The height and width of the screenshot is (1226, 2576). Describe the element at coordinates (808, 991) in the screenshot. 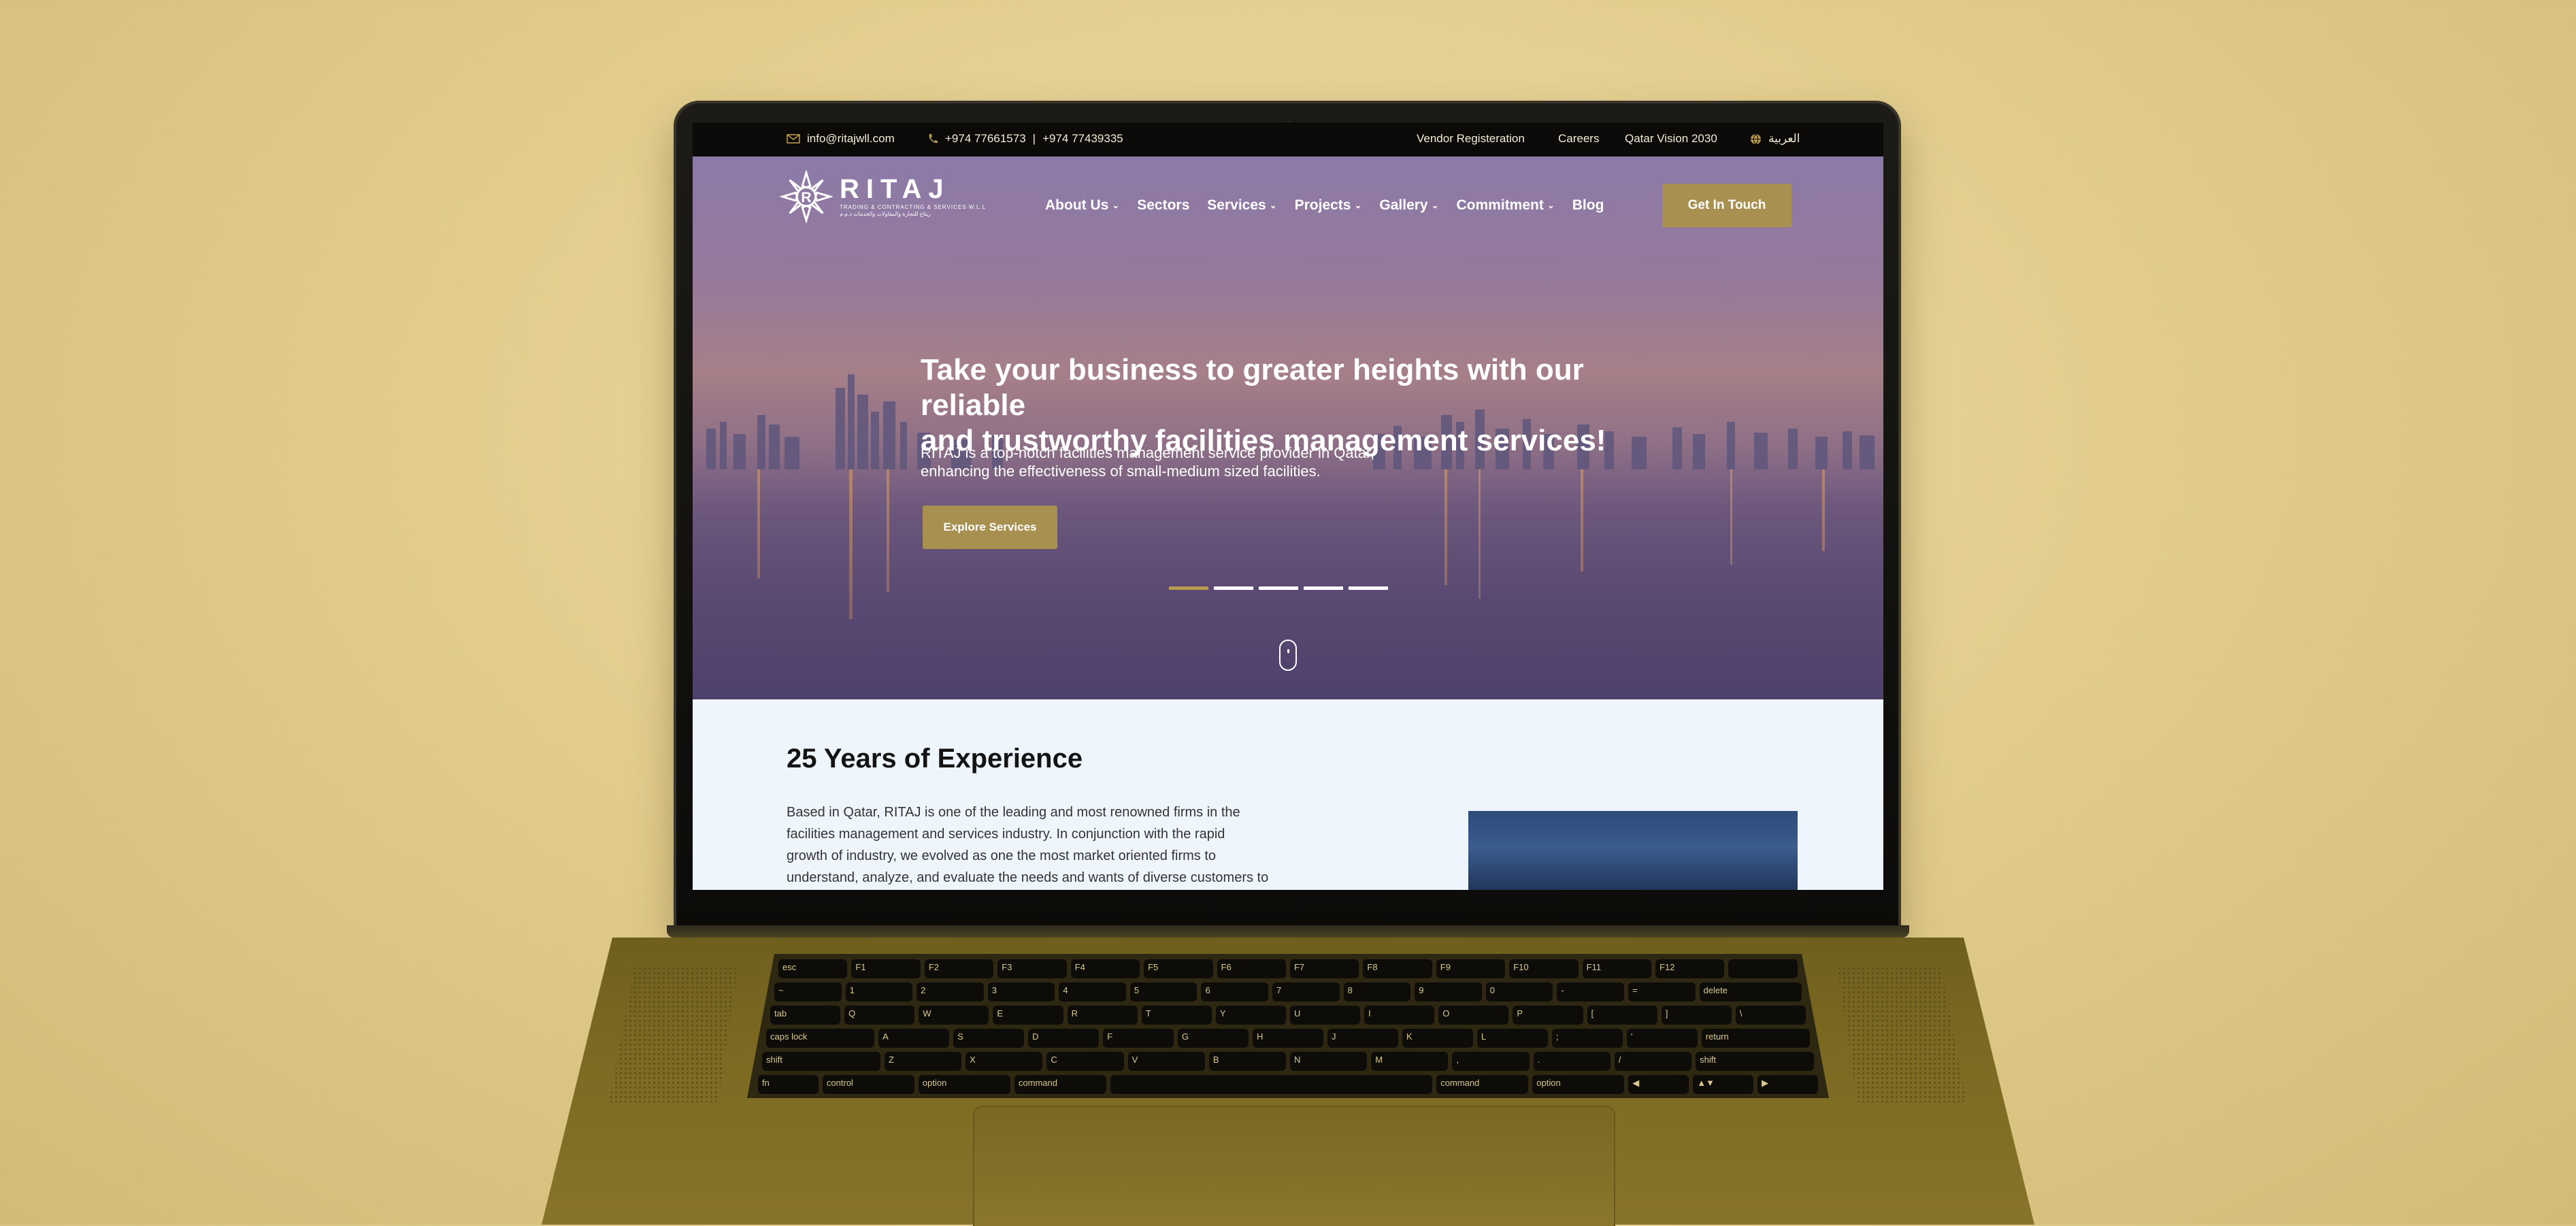

I see `keyboard-key: ~` at that location.